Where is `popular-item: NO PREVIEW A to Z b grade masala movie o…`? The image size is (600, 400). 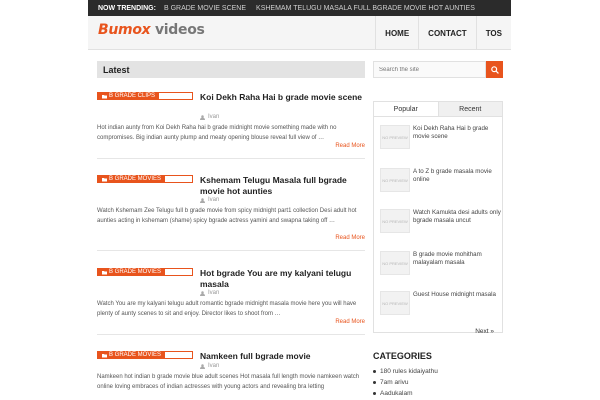 popular-item: NO PREVIEW A to Z b grade masala movie o… is located at coordinates (440, 182).